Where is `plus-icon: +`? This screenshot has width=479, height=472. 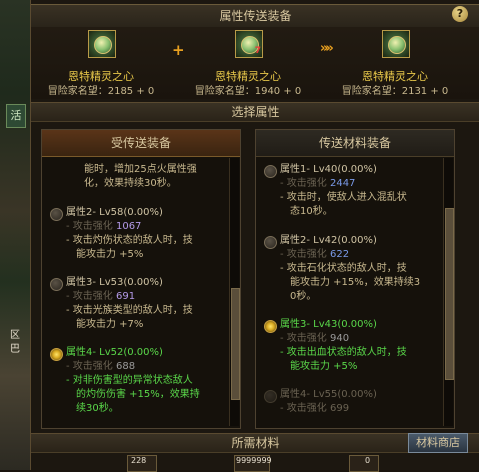
plus-icon: + is located at coordinates (178, 50).